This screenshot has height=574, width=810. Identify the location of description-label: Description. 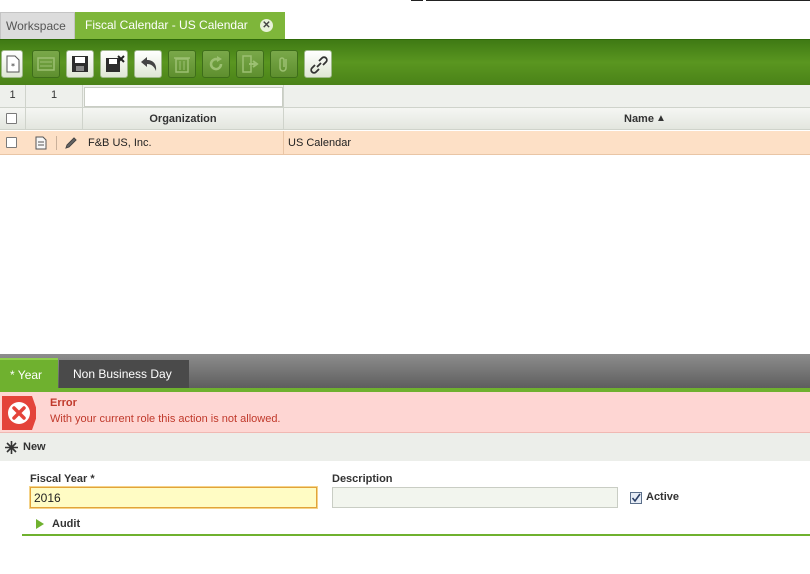
(362, 479).